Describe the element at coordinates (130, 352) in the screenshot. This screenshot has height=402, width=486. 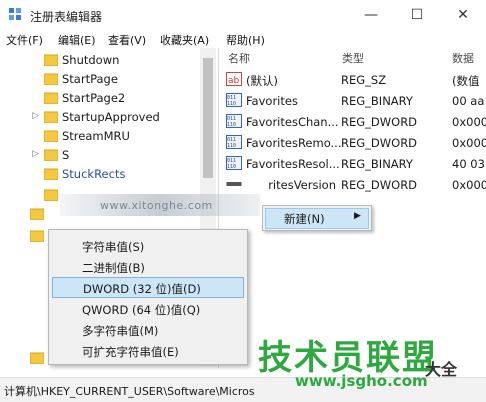
I see `submenu-item-label: 可扩充字符串值(E)` at that location.